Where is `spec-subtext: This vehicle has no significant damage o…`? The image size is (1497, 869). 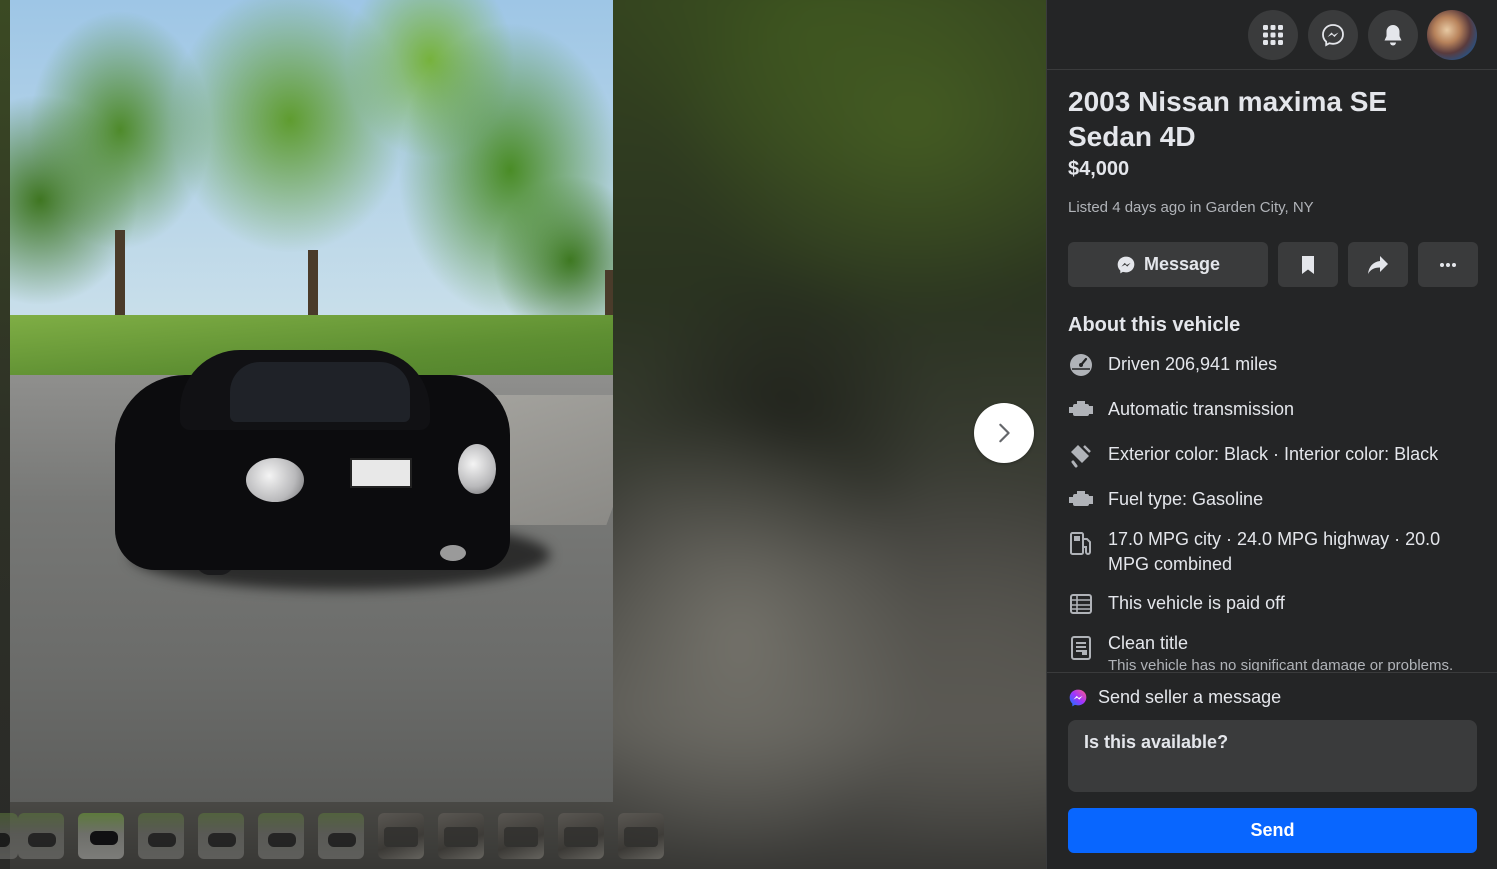 spec-subtext: This vehicle has no significant damage o… is located at coordinates (1281, 664).